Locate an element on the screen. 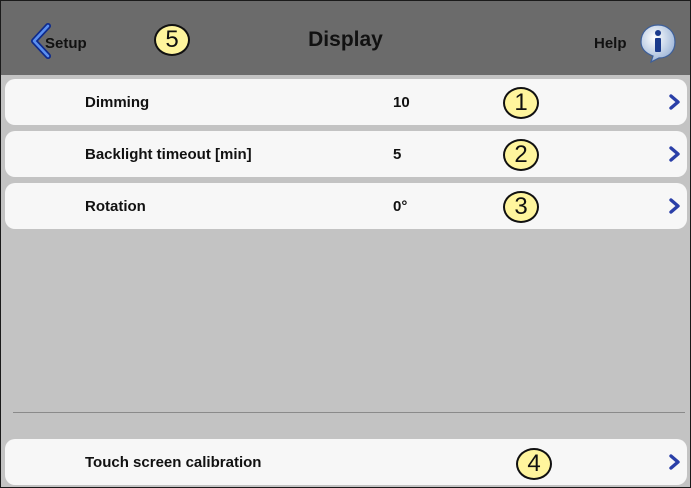  setting-row-dimming: Dimming 10 is located at coordinates (346, 102).